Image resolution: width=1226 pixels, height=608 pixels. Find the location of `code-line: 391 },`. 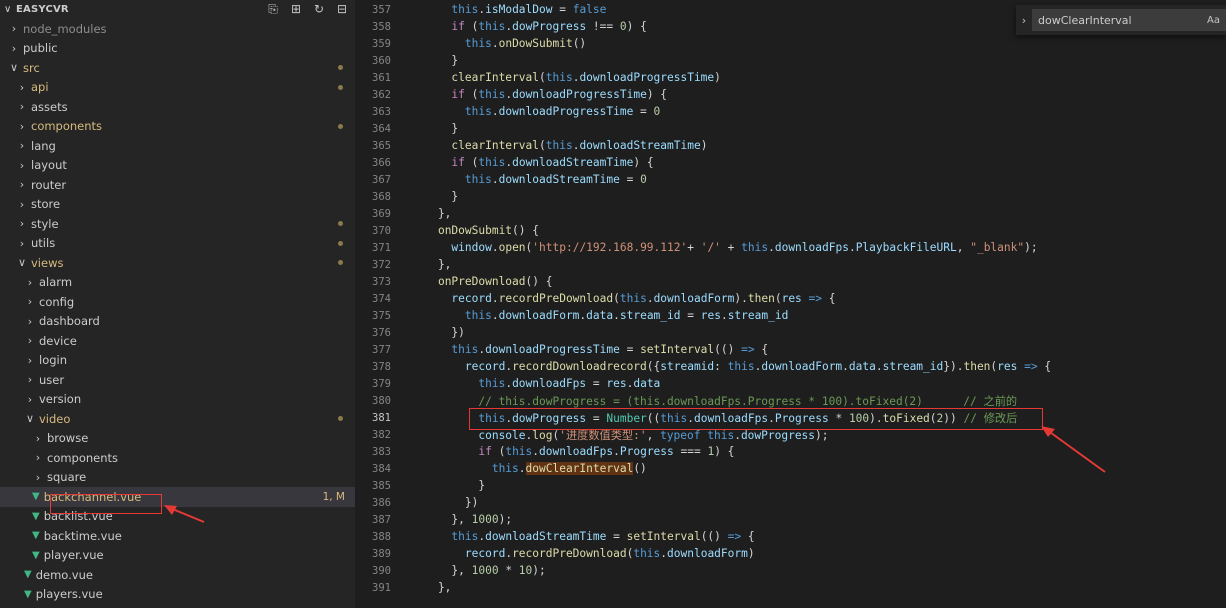

code-line: 391 }, is located at coordinates (790, 587).